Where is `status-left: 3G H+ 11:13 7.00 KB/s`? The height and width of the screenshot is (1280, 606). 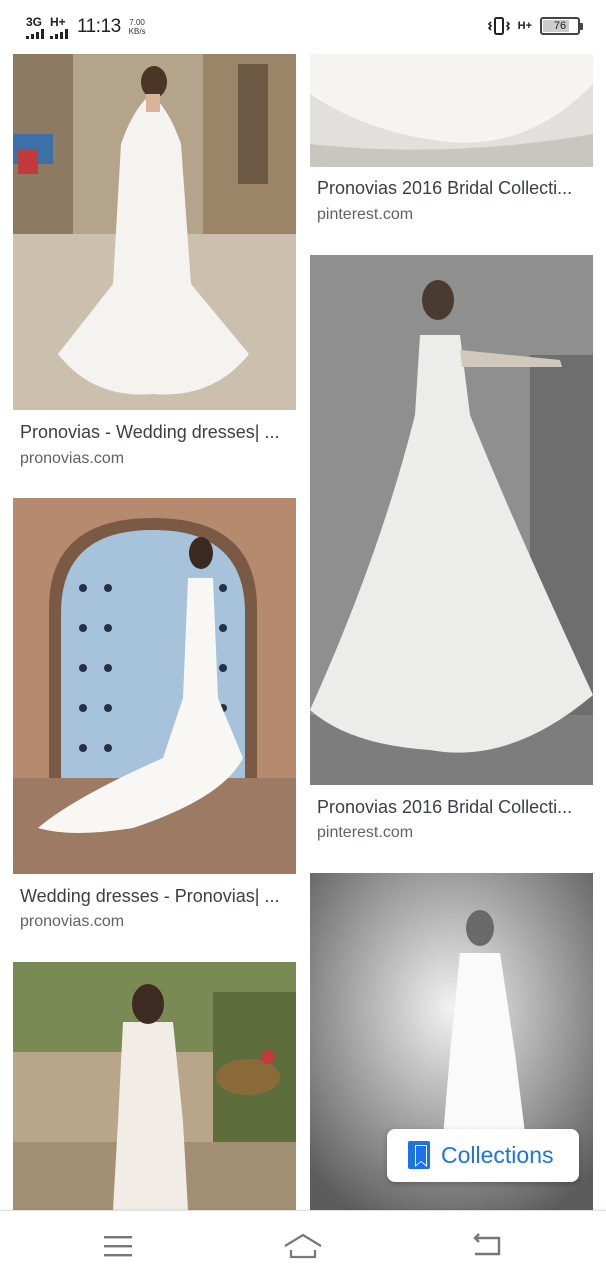 status-left: 3G H+ 11:13 7.00 KB/s is located at coordinates (86, 27).